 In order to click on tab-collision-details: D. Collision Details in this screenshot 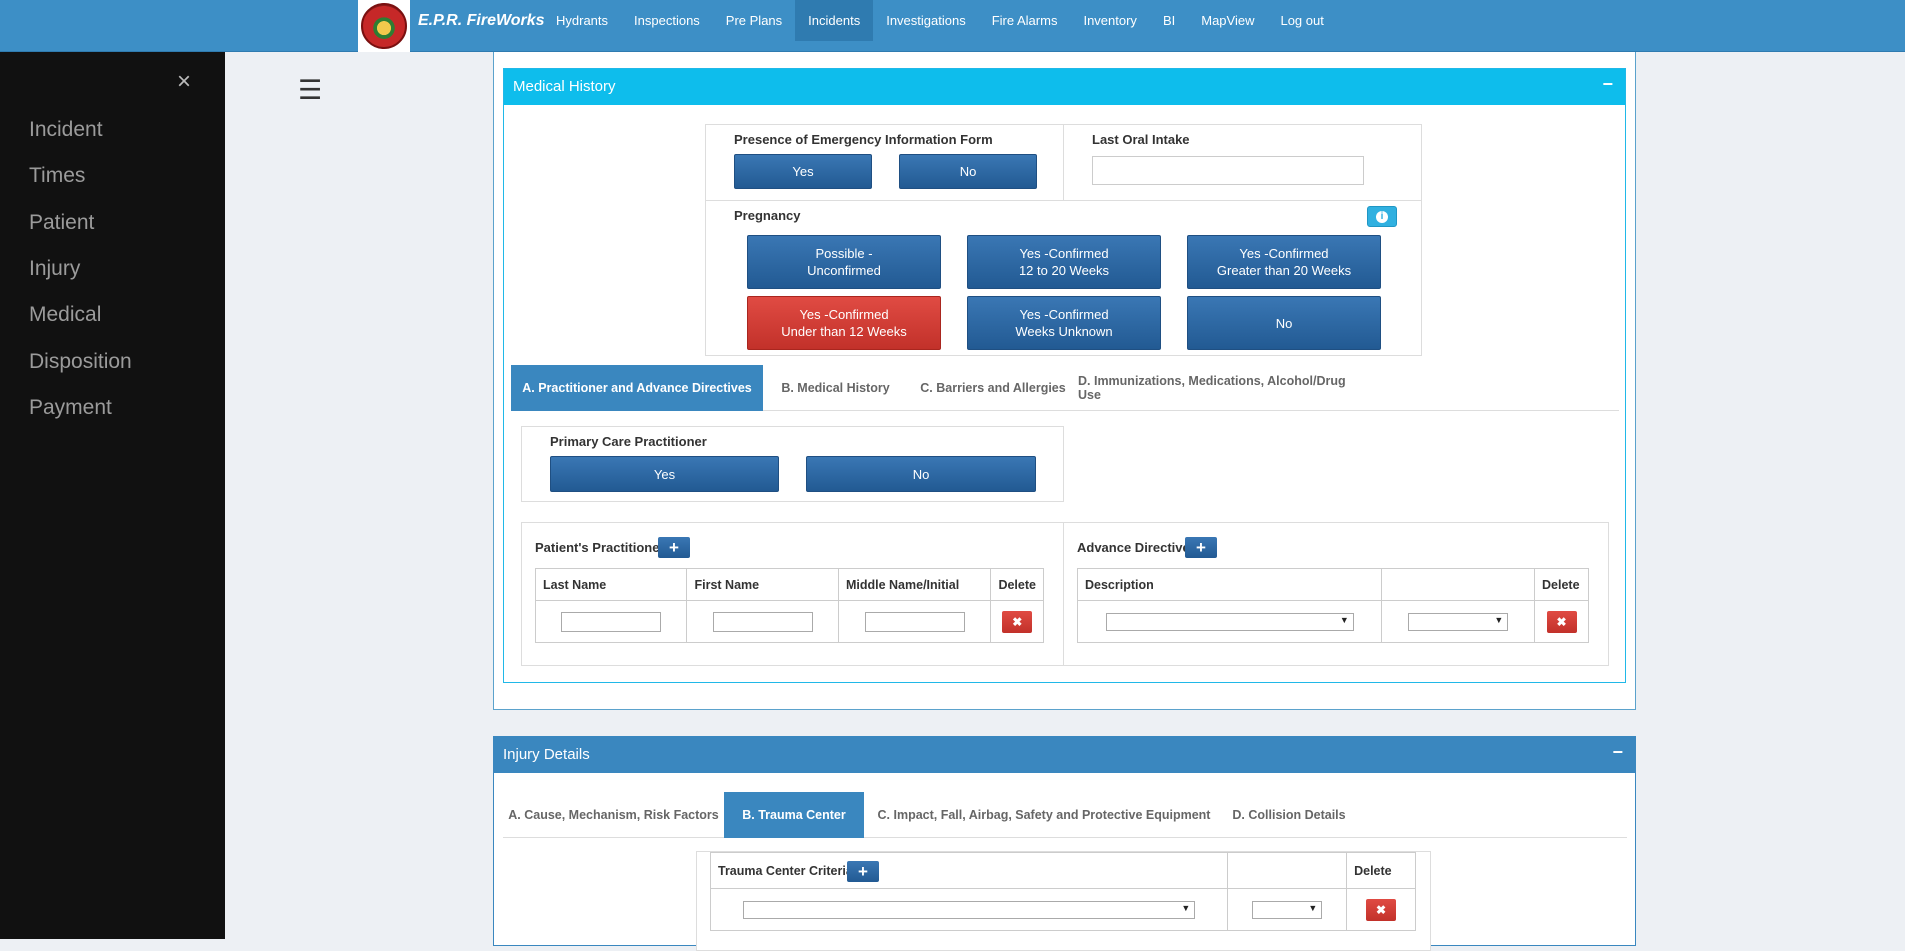, I will do `click(1289, 815)`.